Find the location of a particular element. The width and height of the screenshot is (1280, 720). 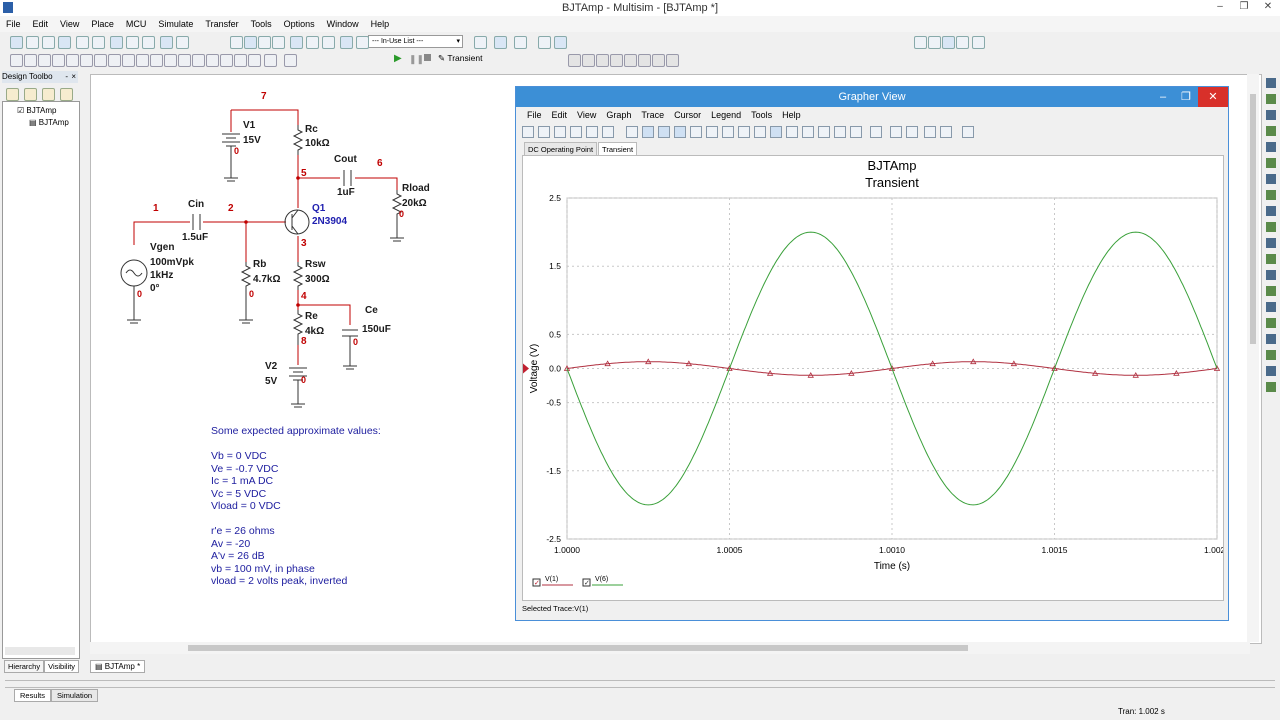

v2-name: V2 is located at coordinates (271, 366).